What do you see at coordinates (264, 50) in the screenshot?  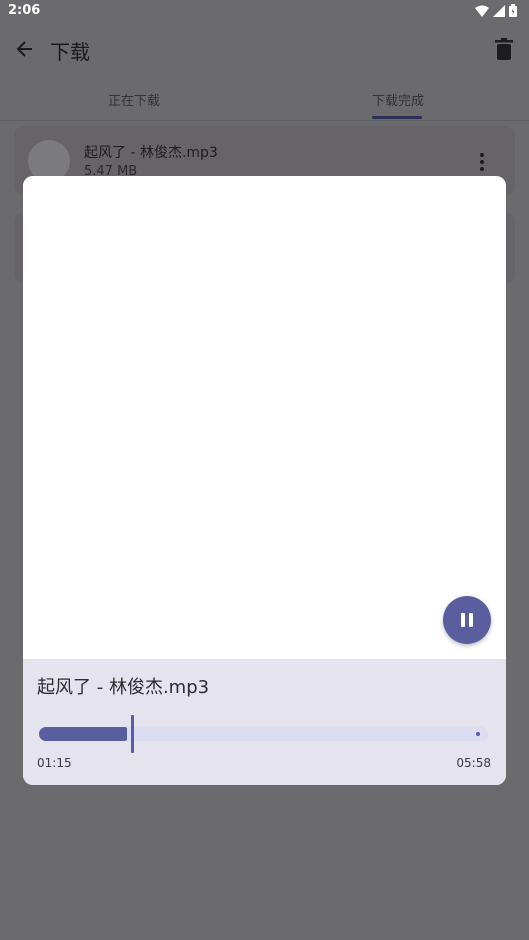 I see `app-bar: 下载` at bounding box center [264, 50].